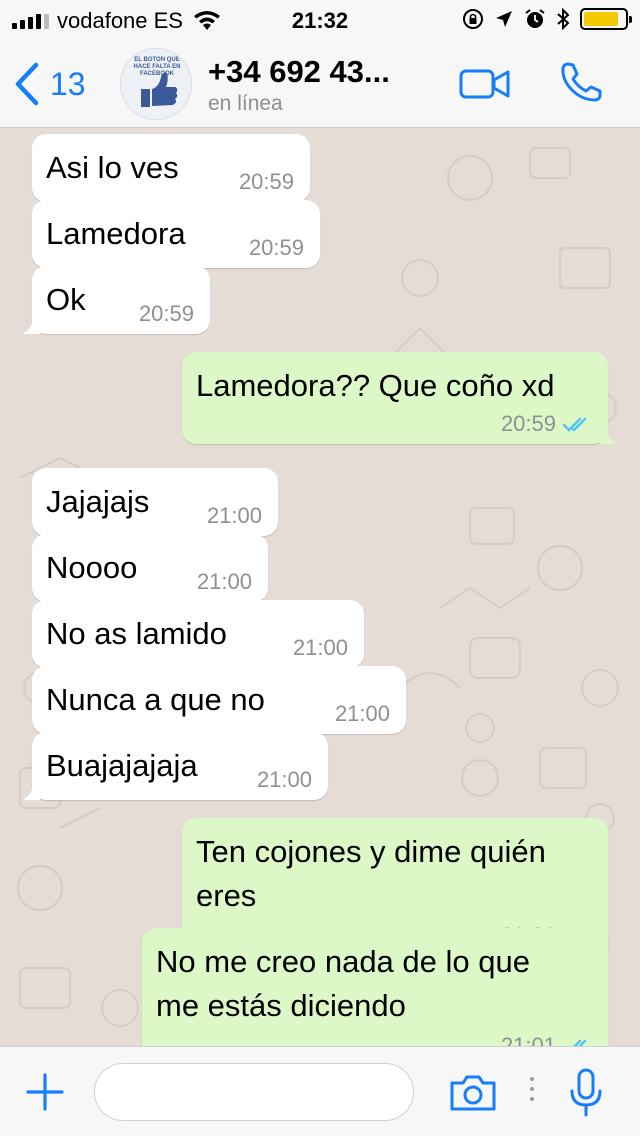 The image size is (640, 1136). I want to click on plus-icon, so click(45, 1092).